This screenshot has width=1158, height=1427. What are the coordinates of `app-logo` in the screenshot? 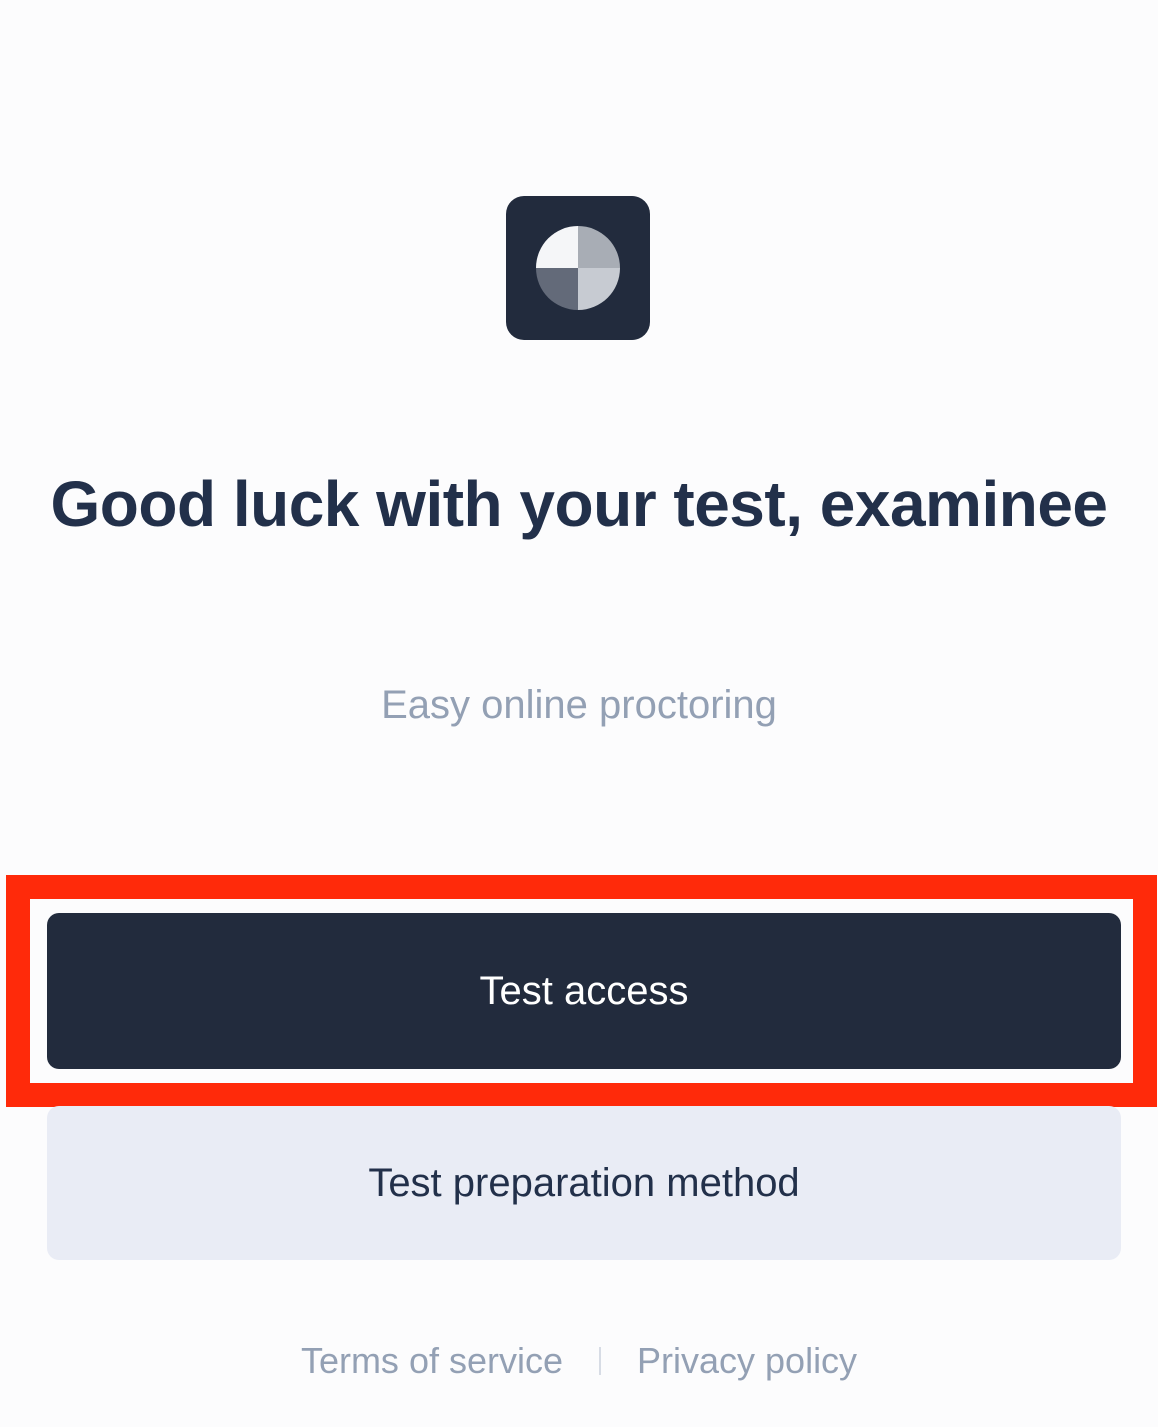 It's located at (578, 268).